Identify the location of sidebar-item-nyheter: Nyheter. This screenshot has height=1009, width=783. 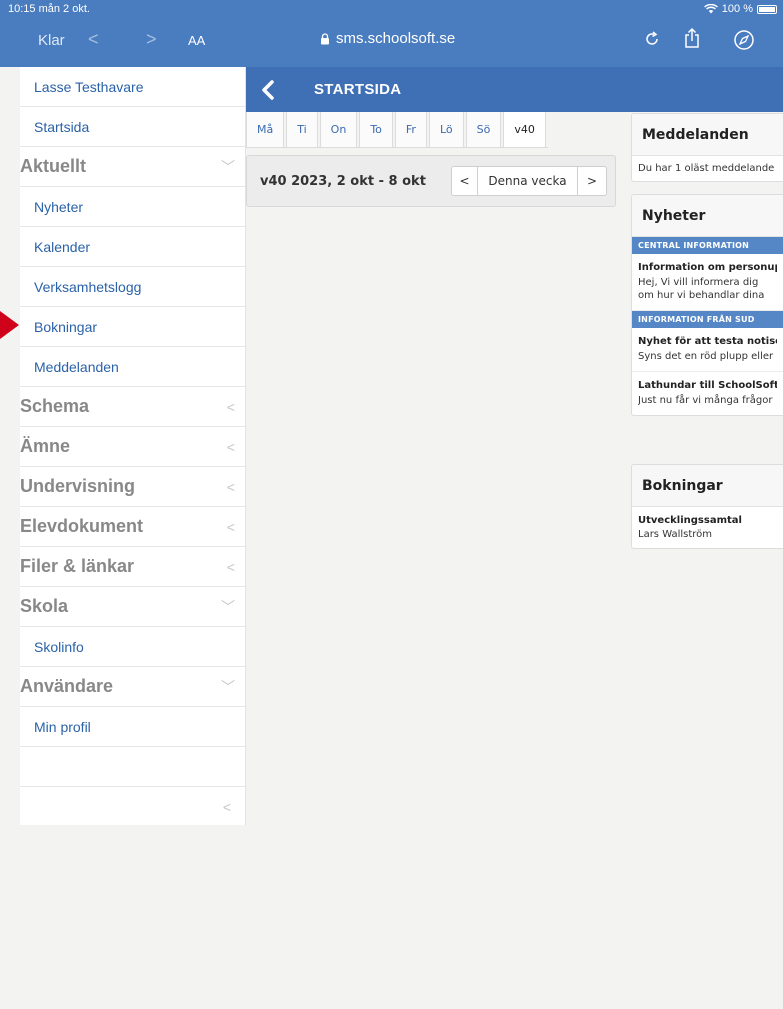
(132, 207).